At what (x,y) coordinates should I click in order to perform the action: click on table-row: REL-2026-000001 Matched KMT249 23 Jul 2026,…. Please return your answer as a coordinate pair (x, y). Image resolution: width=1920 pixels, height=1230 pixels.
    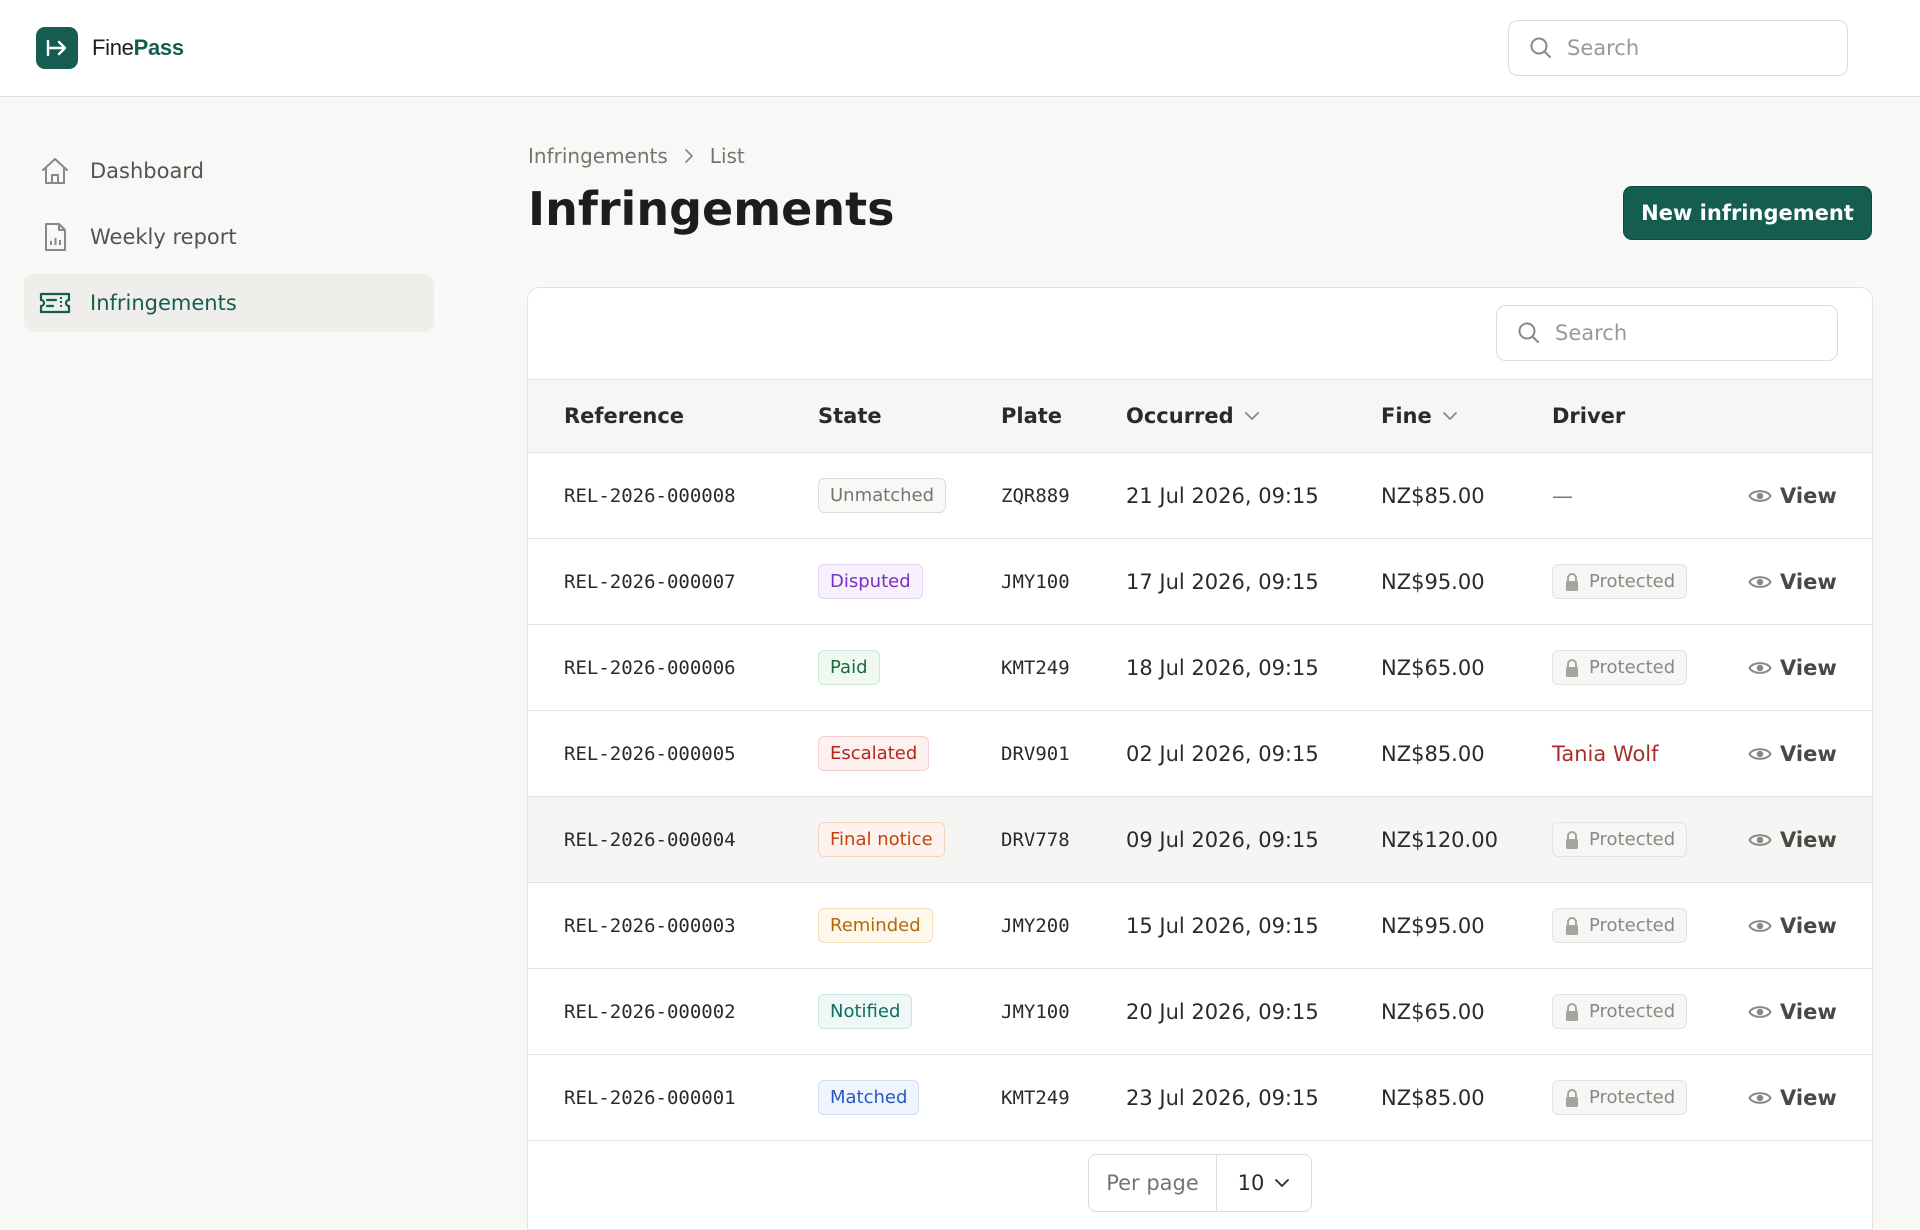
    Looking at the image, I should click on (1200, 1098).